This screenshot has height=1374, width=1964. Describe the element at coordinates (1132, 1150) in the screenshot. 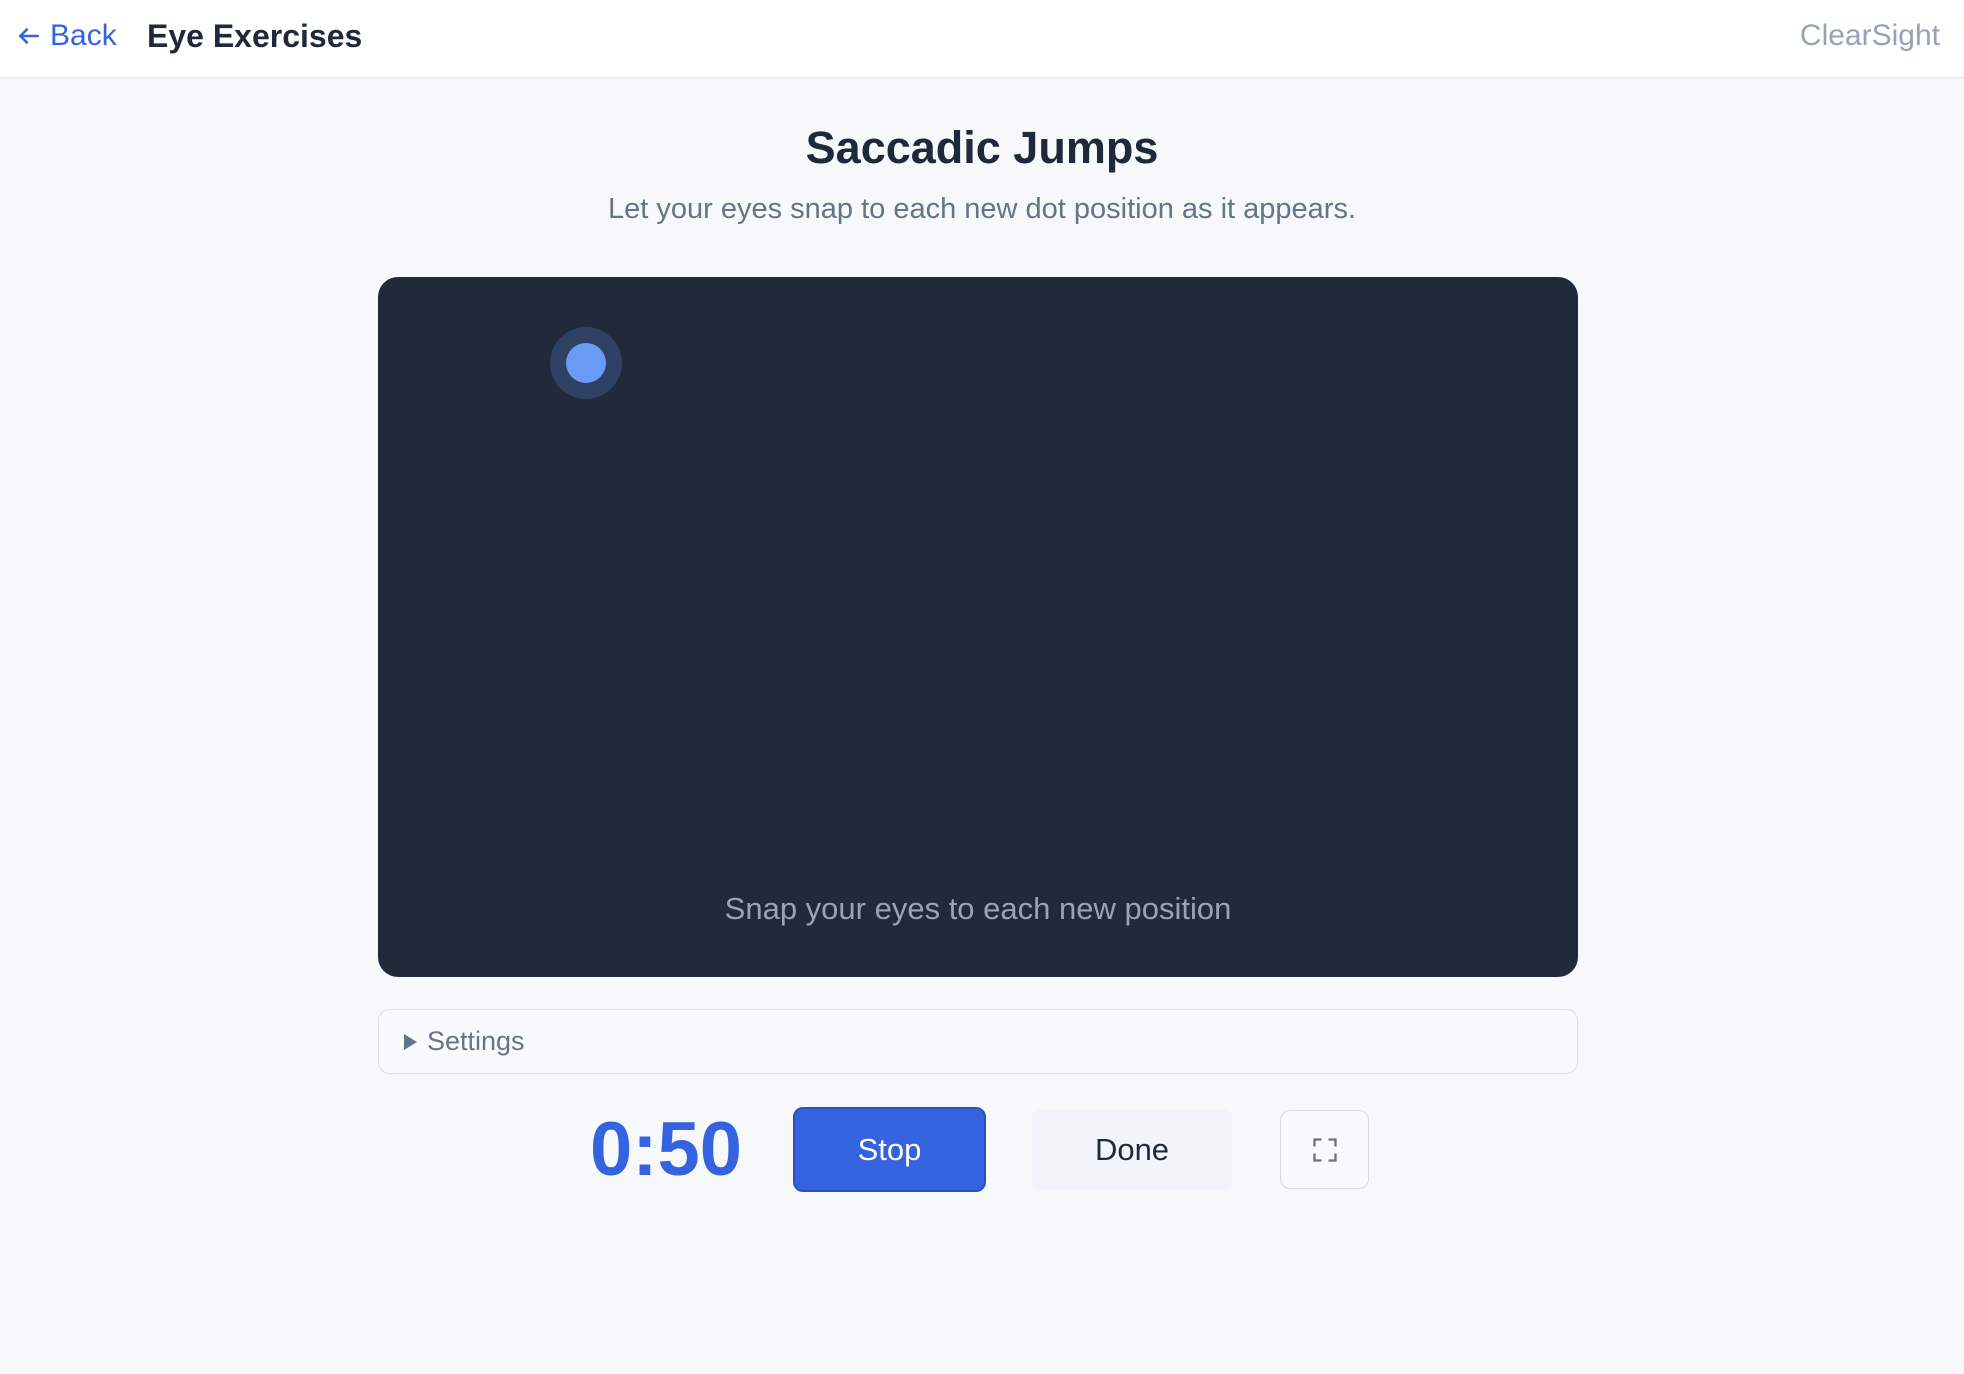

I see `done-button: Done` at that location.